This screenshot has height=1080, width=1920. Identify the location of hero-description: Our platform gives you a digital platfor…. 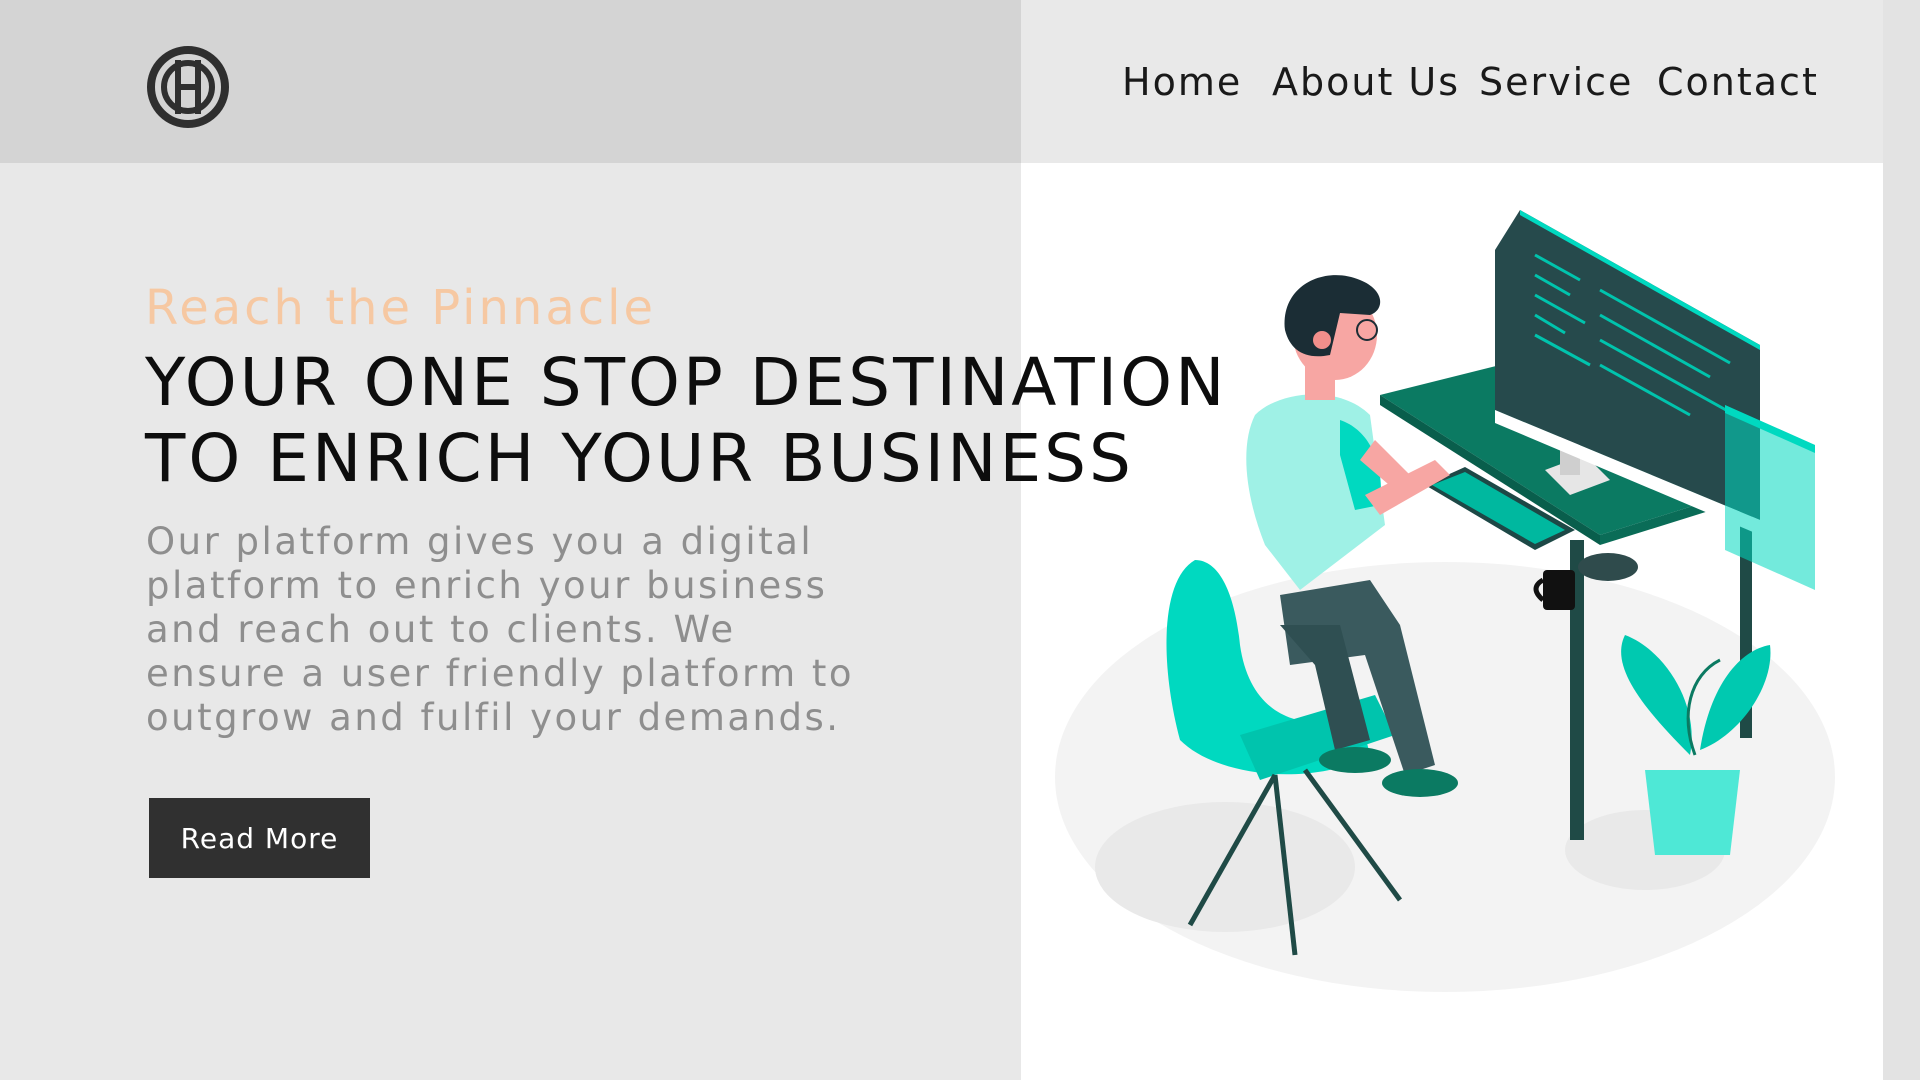
(500, 629).